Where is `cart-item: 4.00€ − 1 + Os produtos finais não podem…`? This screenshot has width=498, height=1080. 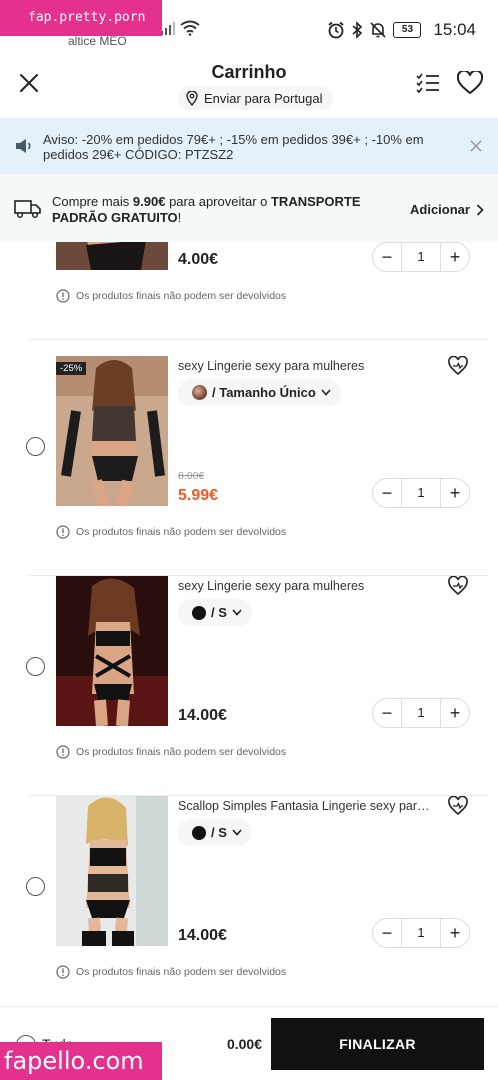
cart-item: 4.00€ − 1 + Os produtos finais não podem… is located at coordinates (249, 291).